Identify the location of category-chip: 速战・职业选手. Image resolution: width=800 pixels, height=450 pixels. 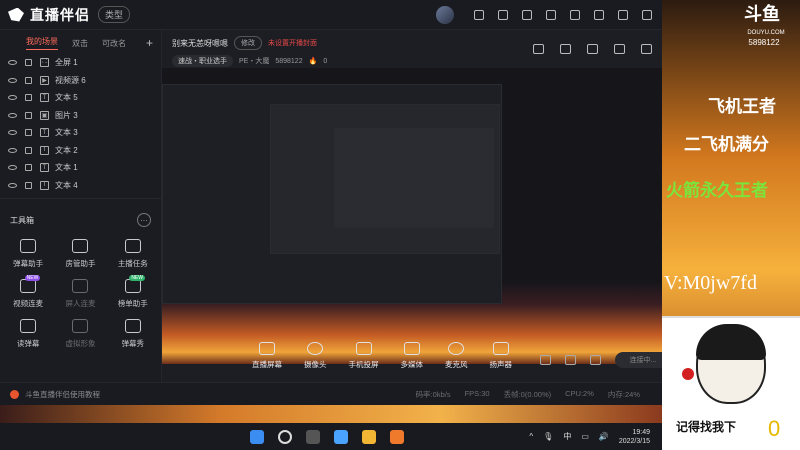
(202, 61).